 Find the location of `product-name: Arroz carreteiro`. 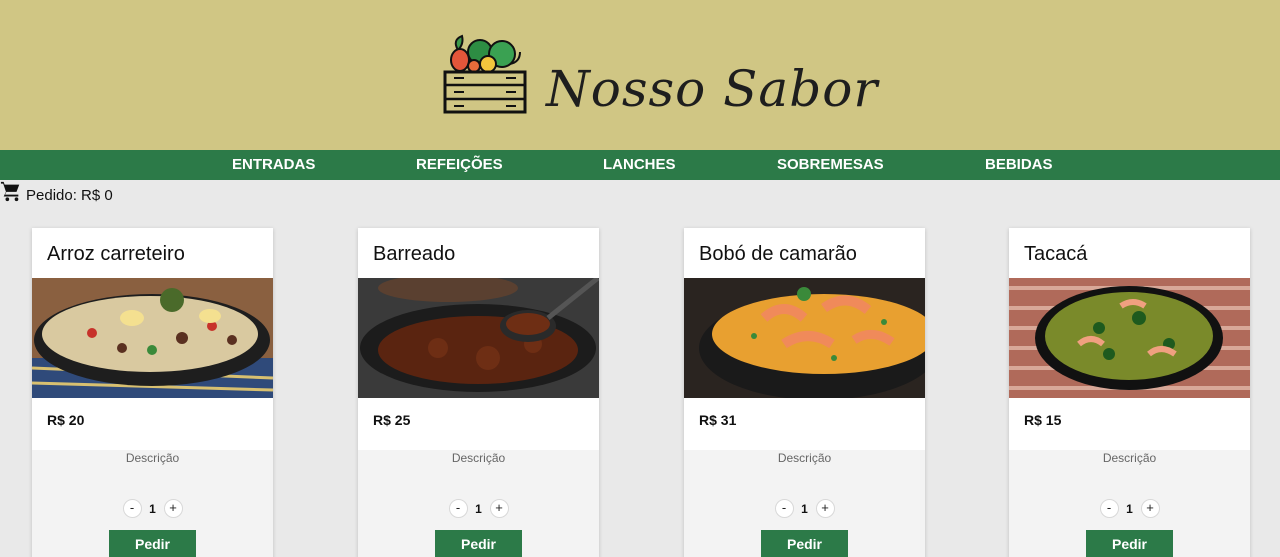

product-name: Arroz carreteiro is located at coordinates (116, 254).